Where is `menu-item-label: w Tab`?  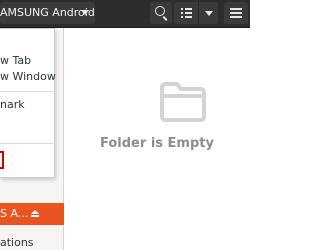
menu-item-label: w Tab is located at coordinates (16, 60).